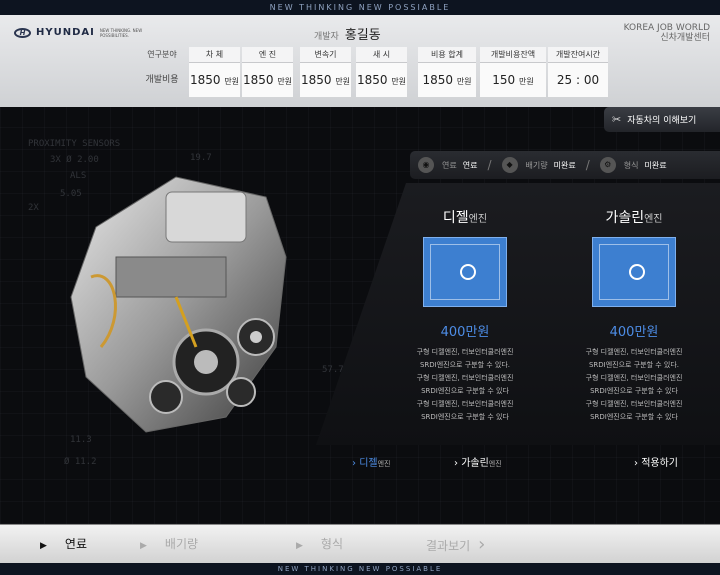 The height and width of the screenshot is (575, 720). I want to click on step-fuel: ▶ 연료, so click(63, 544).